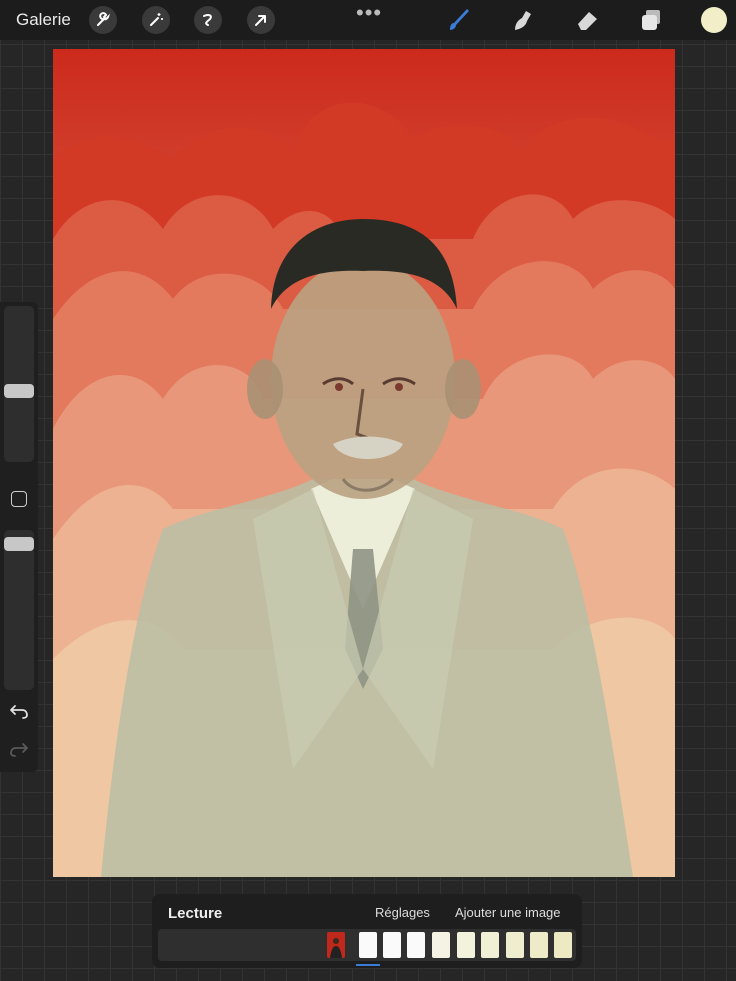  I want to click on magic-wand-icon, so click(156, 20).